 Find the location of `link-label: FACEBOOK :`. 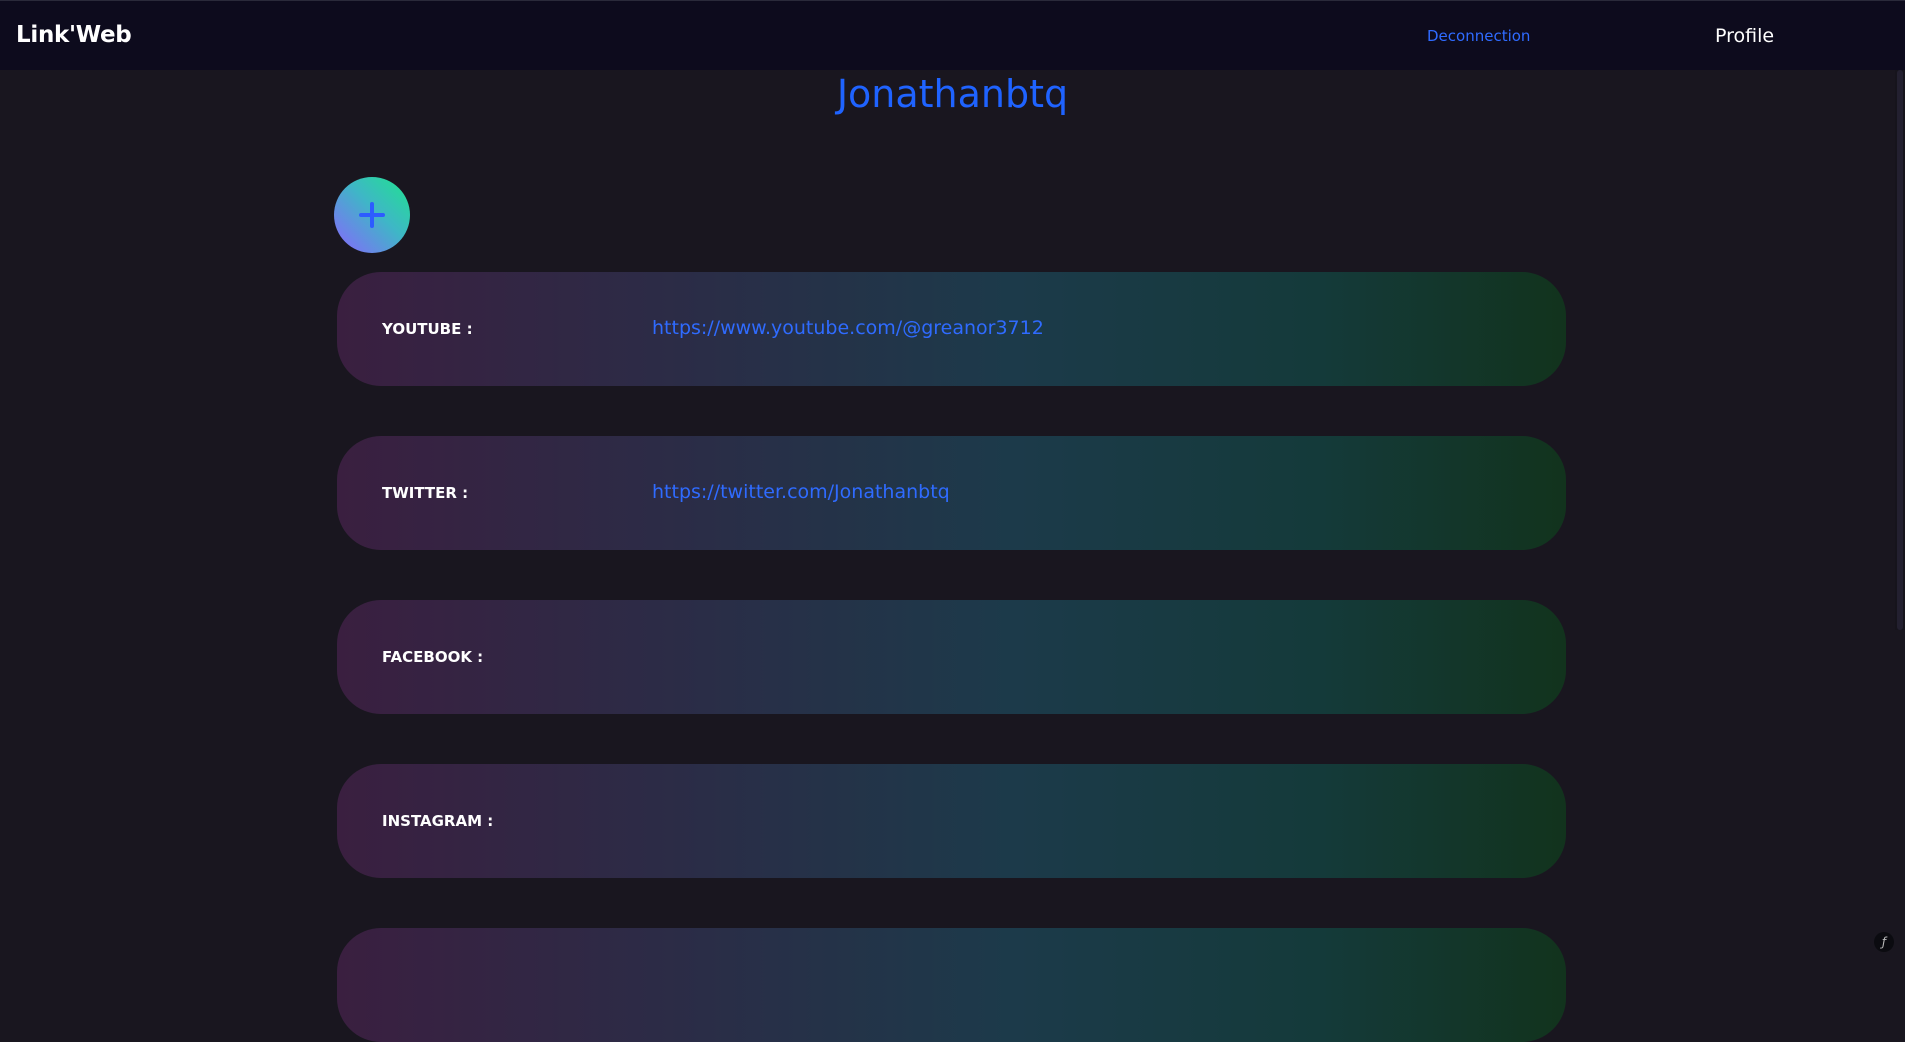

link-label: FACEBOOK : is located at coordinates (433, 657).